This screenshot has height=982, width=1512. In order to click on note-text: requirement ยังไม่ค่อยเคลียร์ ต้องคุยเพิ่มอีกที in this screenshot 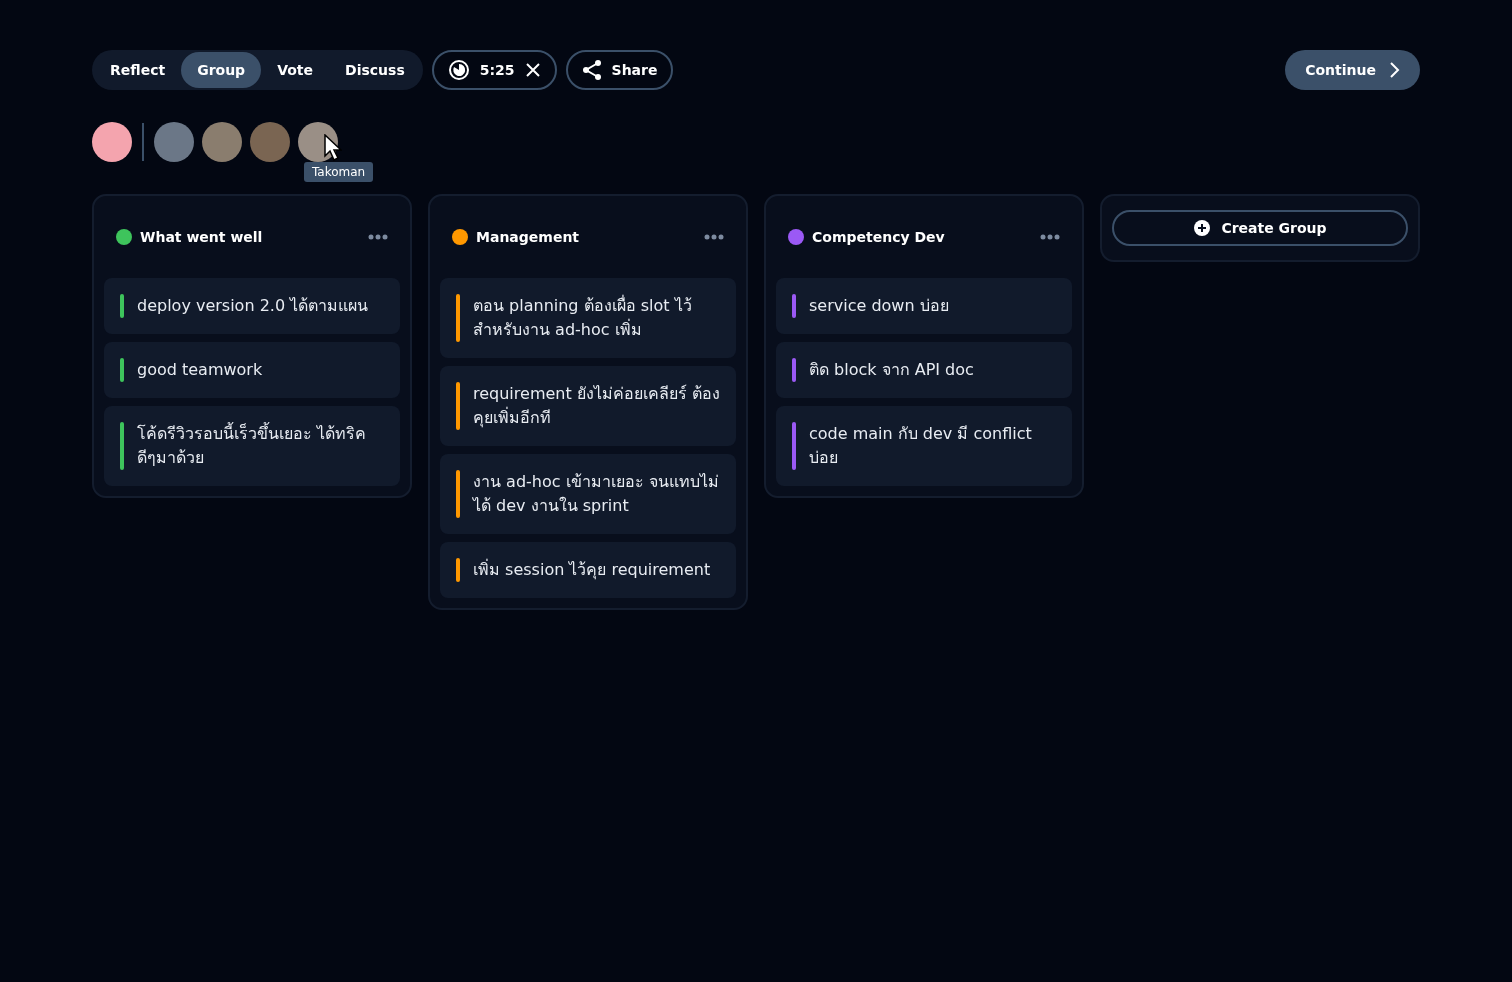, I will do `click(596, 406)`.